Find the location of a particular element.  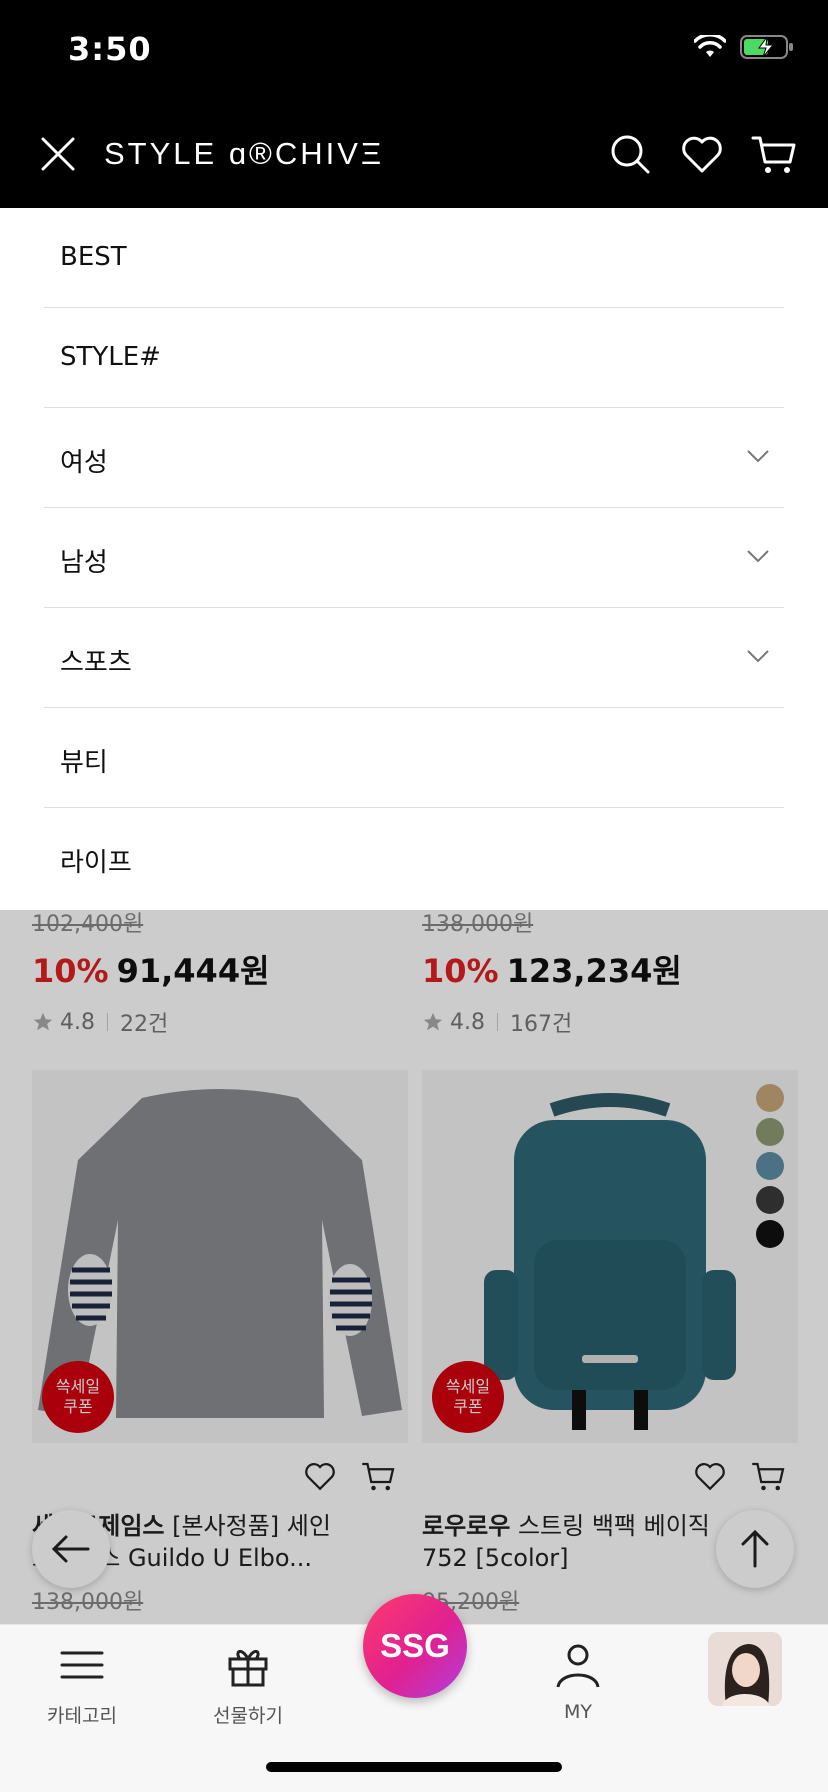

ssg-home-button: SSG is located at coordinates (415, 1646).